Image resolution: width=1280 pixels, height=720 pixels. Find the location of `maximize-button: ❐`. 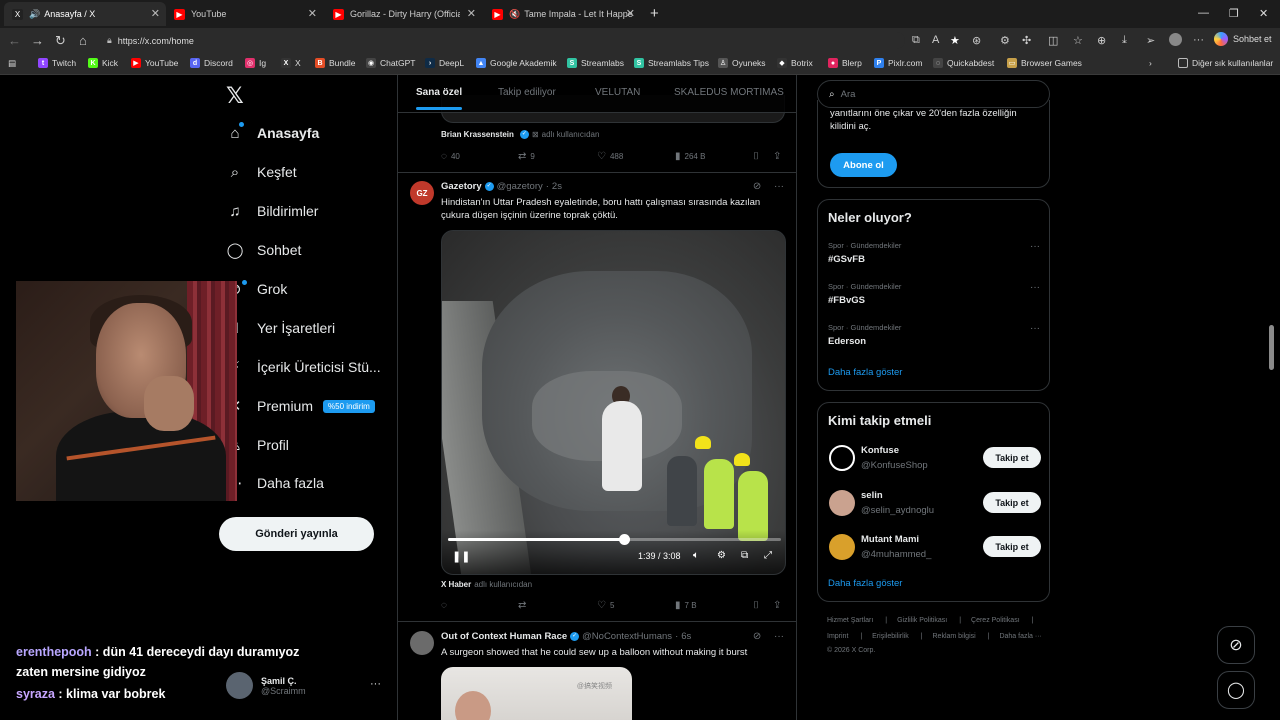

maximize-button: ❐ is located at coordinates (1234, 13).